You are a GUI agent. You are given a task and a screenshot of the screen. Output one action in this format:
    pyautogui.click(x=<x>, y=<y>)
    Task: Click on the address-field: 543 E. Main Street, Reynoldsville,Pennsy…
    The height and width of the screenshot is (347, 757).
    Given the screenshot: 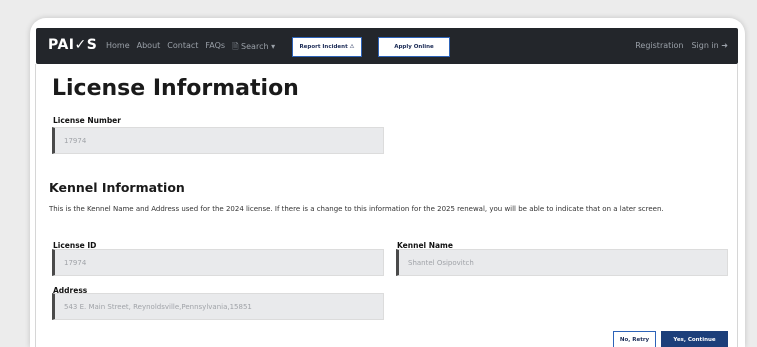 What is the action you would take?
    pyautogui.click(x=218, y=306)
    